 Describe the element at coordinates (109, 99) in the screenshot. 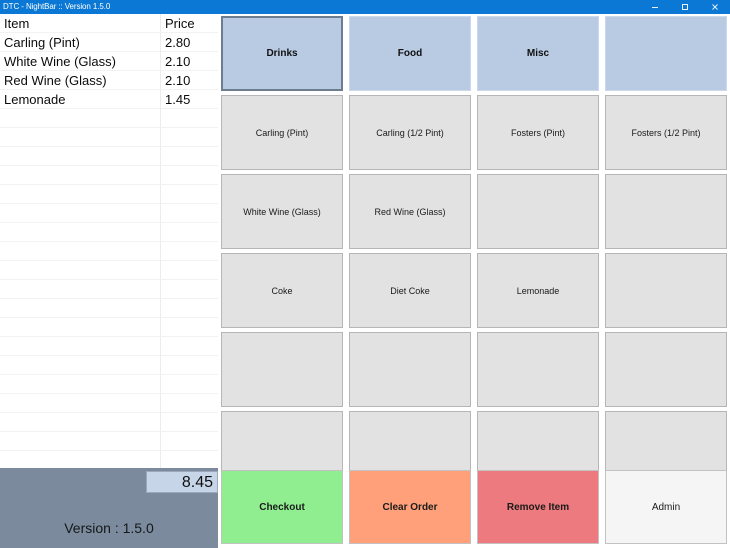

I see `order-list-row: Lemonade 1.45` at that location.